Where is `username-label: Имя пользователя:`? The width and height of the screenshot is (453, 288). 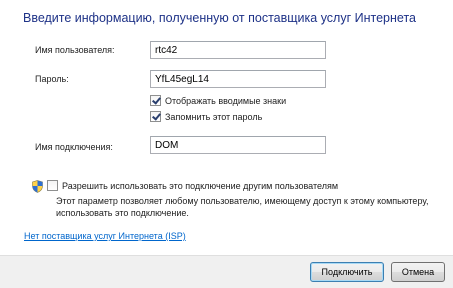
username-label: Имя пользователя: is located at coordinates (75, 50).